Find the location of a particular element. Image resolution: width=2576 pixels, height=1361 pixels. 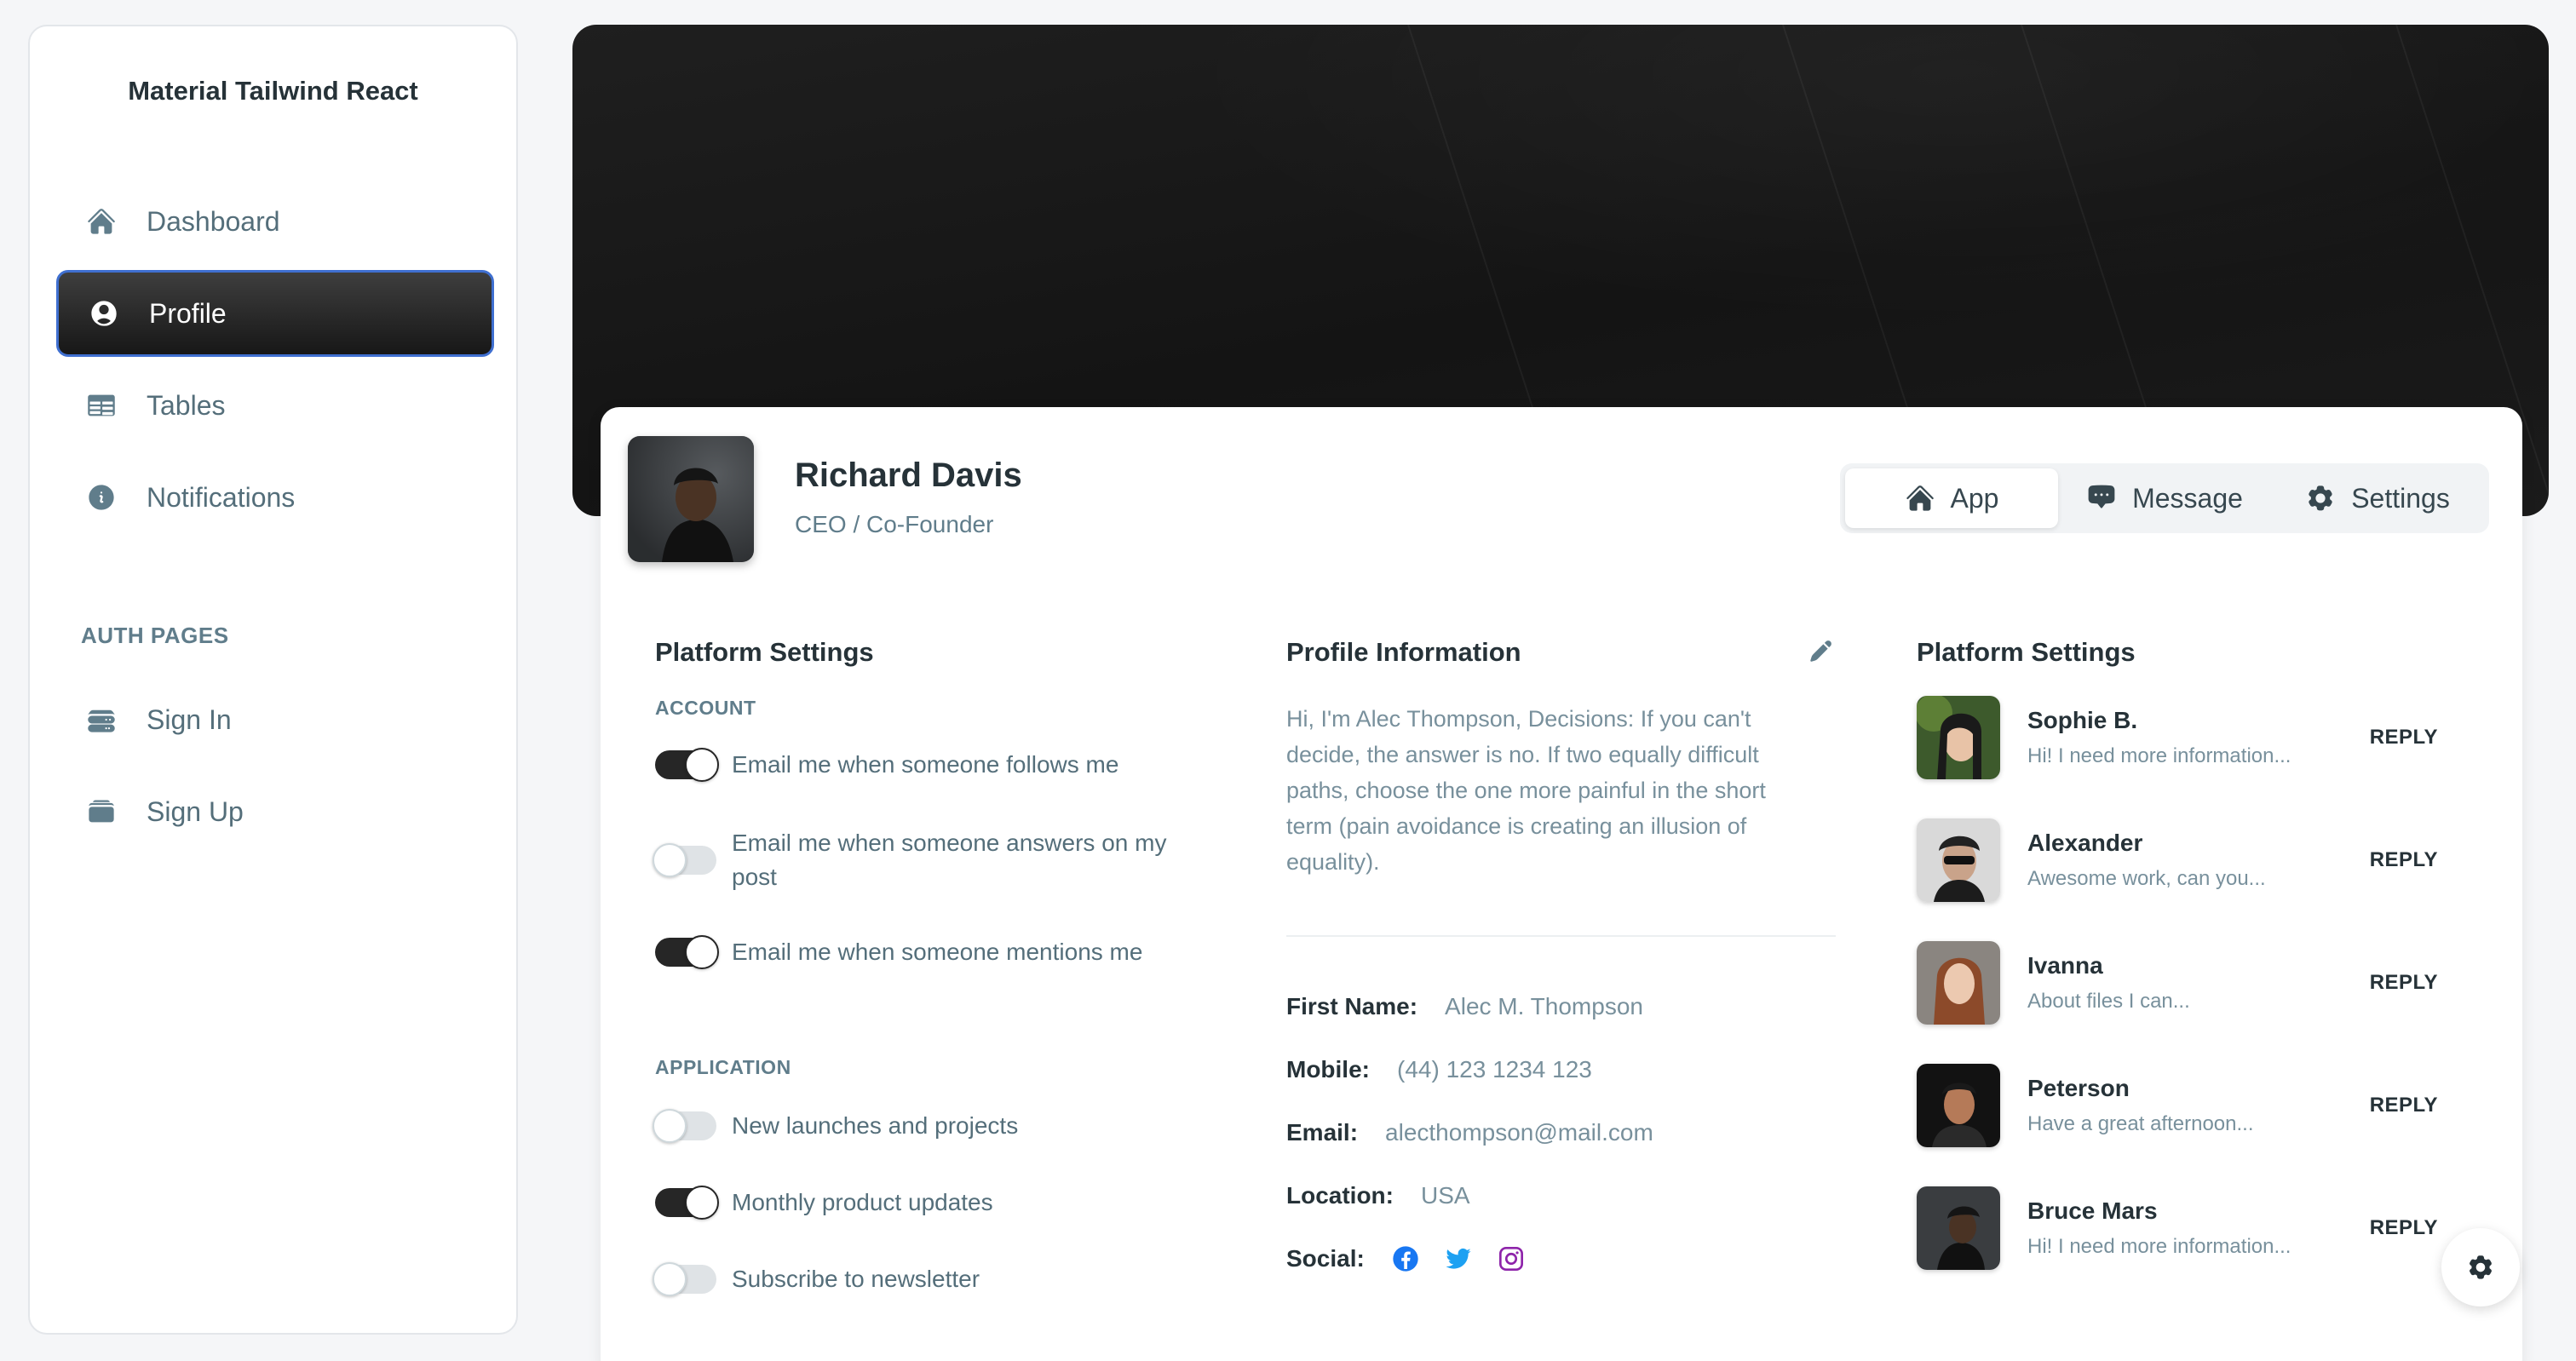

setting-answers: Email me when someone answers on my post is located at coordinates (926, 860).